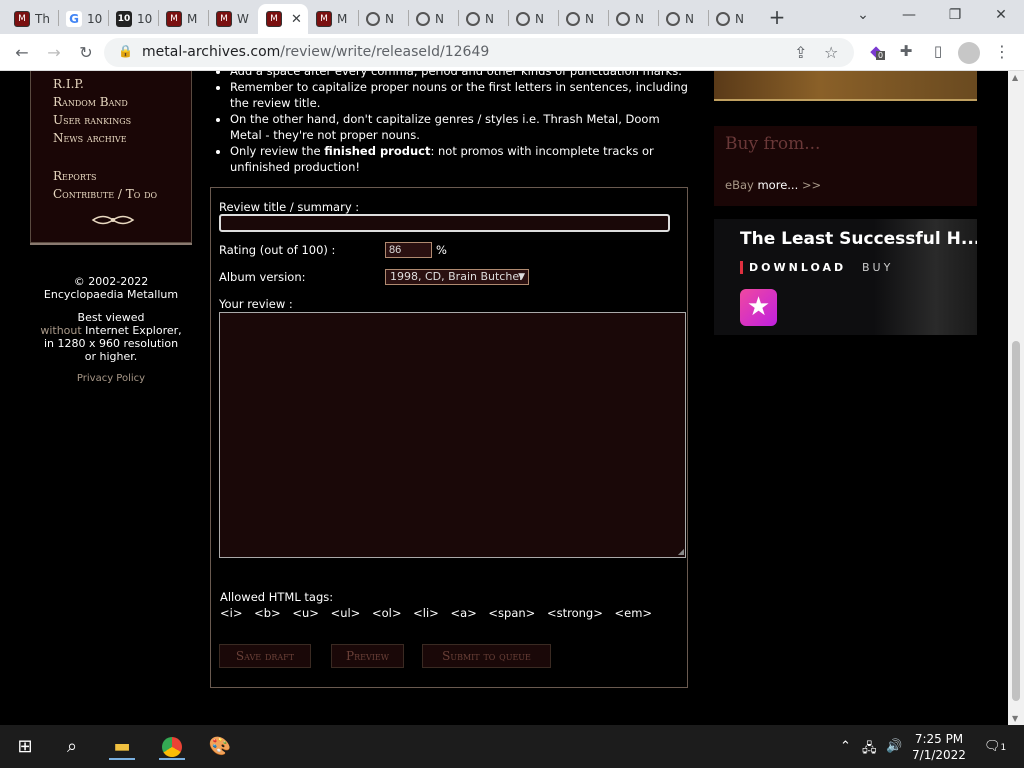  What do you see at coordinates (68, 84) in the screenshot?
I see `nav-rip: R.I.P.` at bounding box center [68, 84].